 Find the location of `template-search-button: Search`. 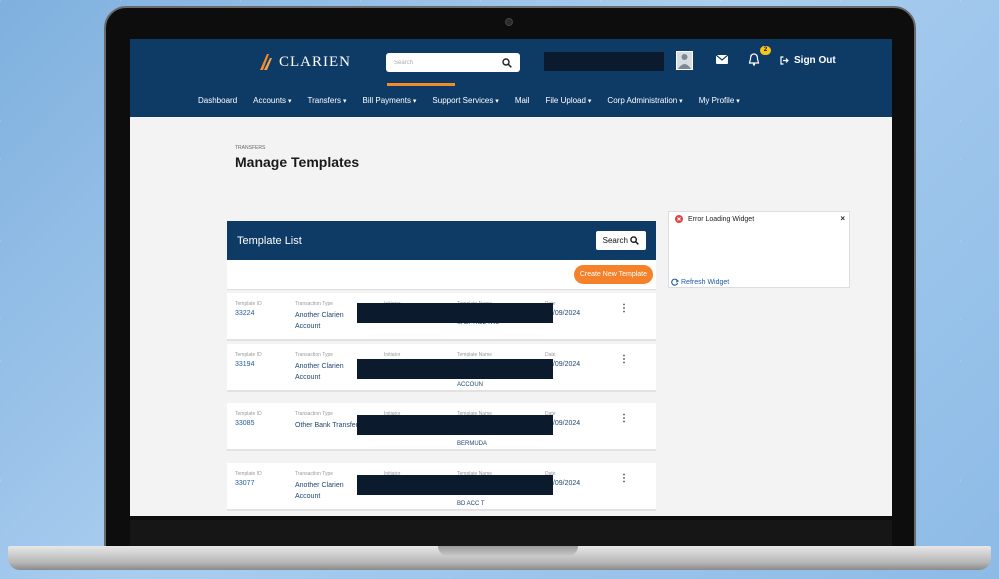

template-search-button: Search is located at coordinates (620, 240).